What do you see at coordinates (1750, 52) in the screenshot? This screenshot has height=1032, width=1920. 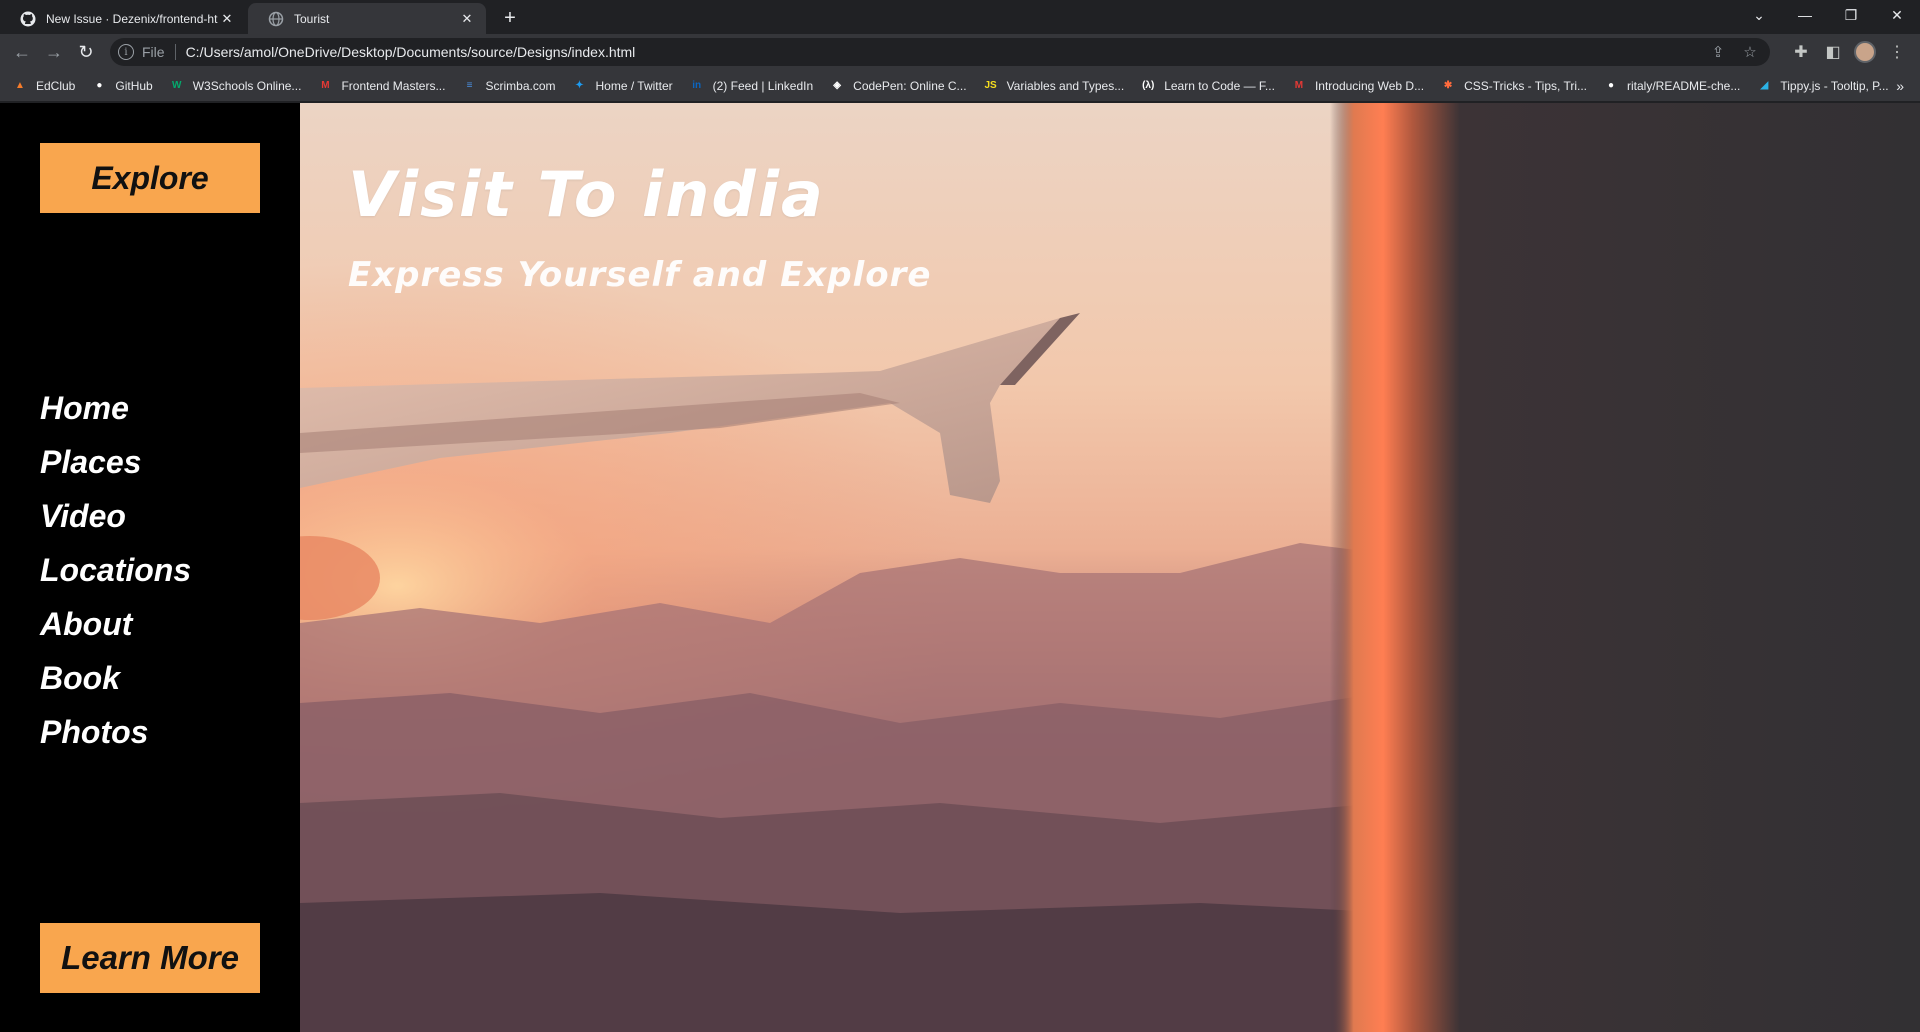 I see `bookmark-star-icon: ☆` at bounding box center [1750, 52].